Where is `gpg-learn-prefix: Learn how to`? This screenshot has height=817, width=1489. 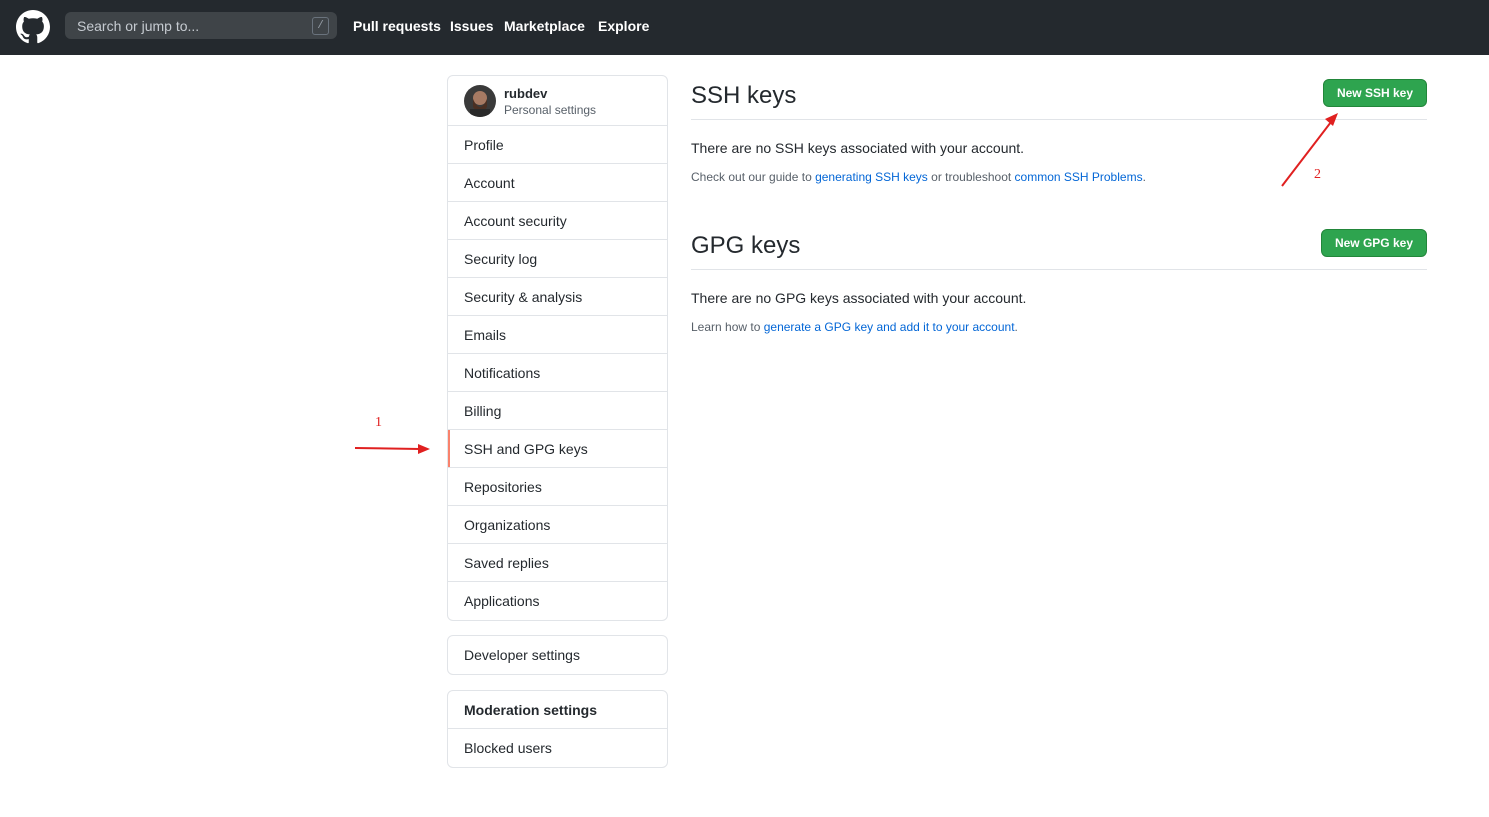
gpg-learn-prefix: Learn how to is located at coordinates (727, 327).